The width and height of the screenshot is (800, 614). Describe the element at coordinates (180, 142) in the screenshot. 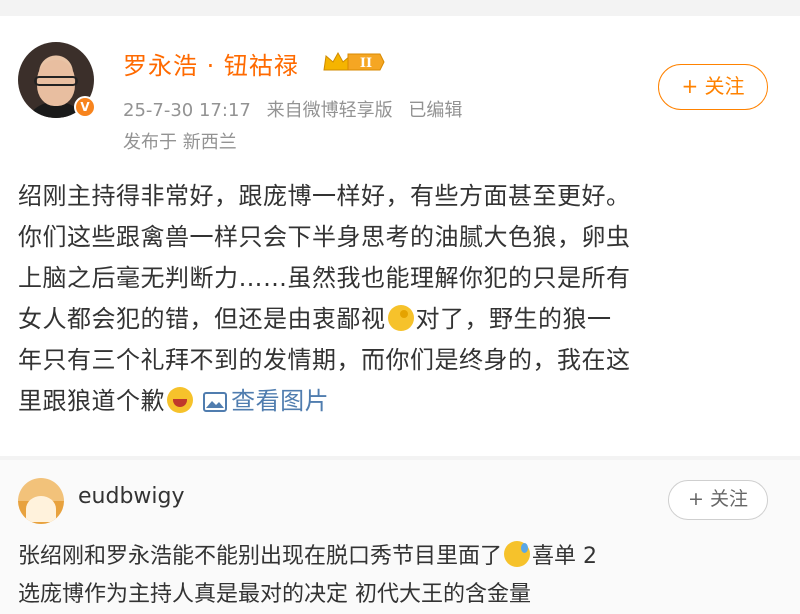

I see `post-location: 发布于 新西兰` at that location.